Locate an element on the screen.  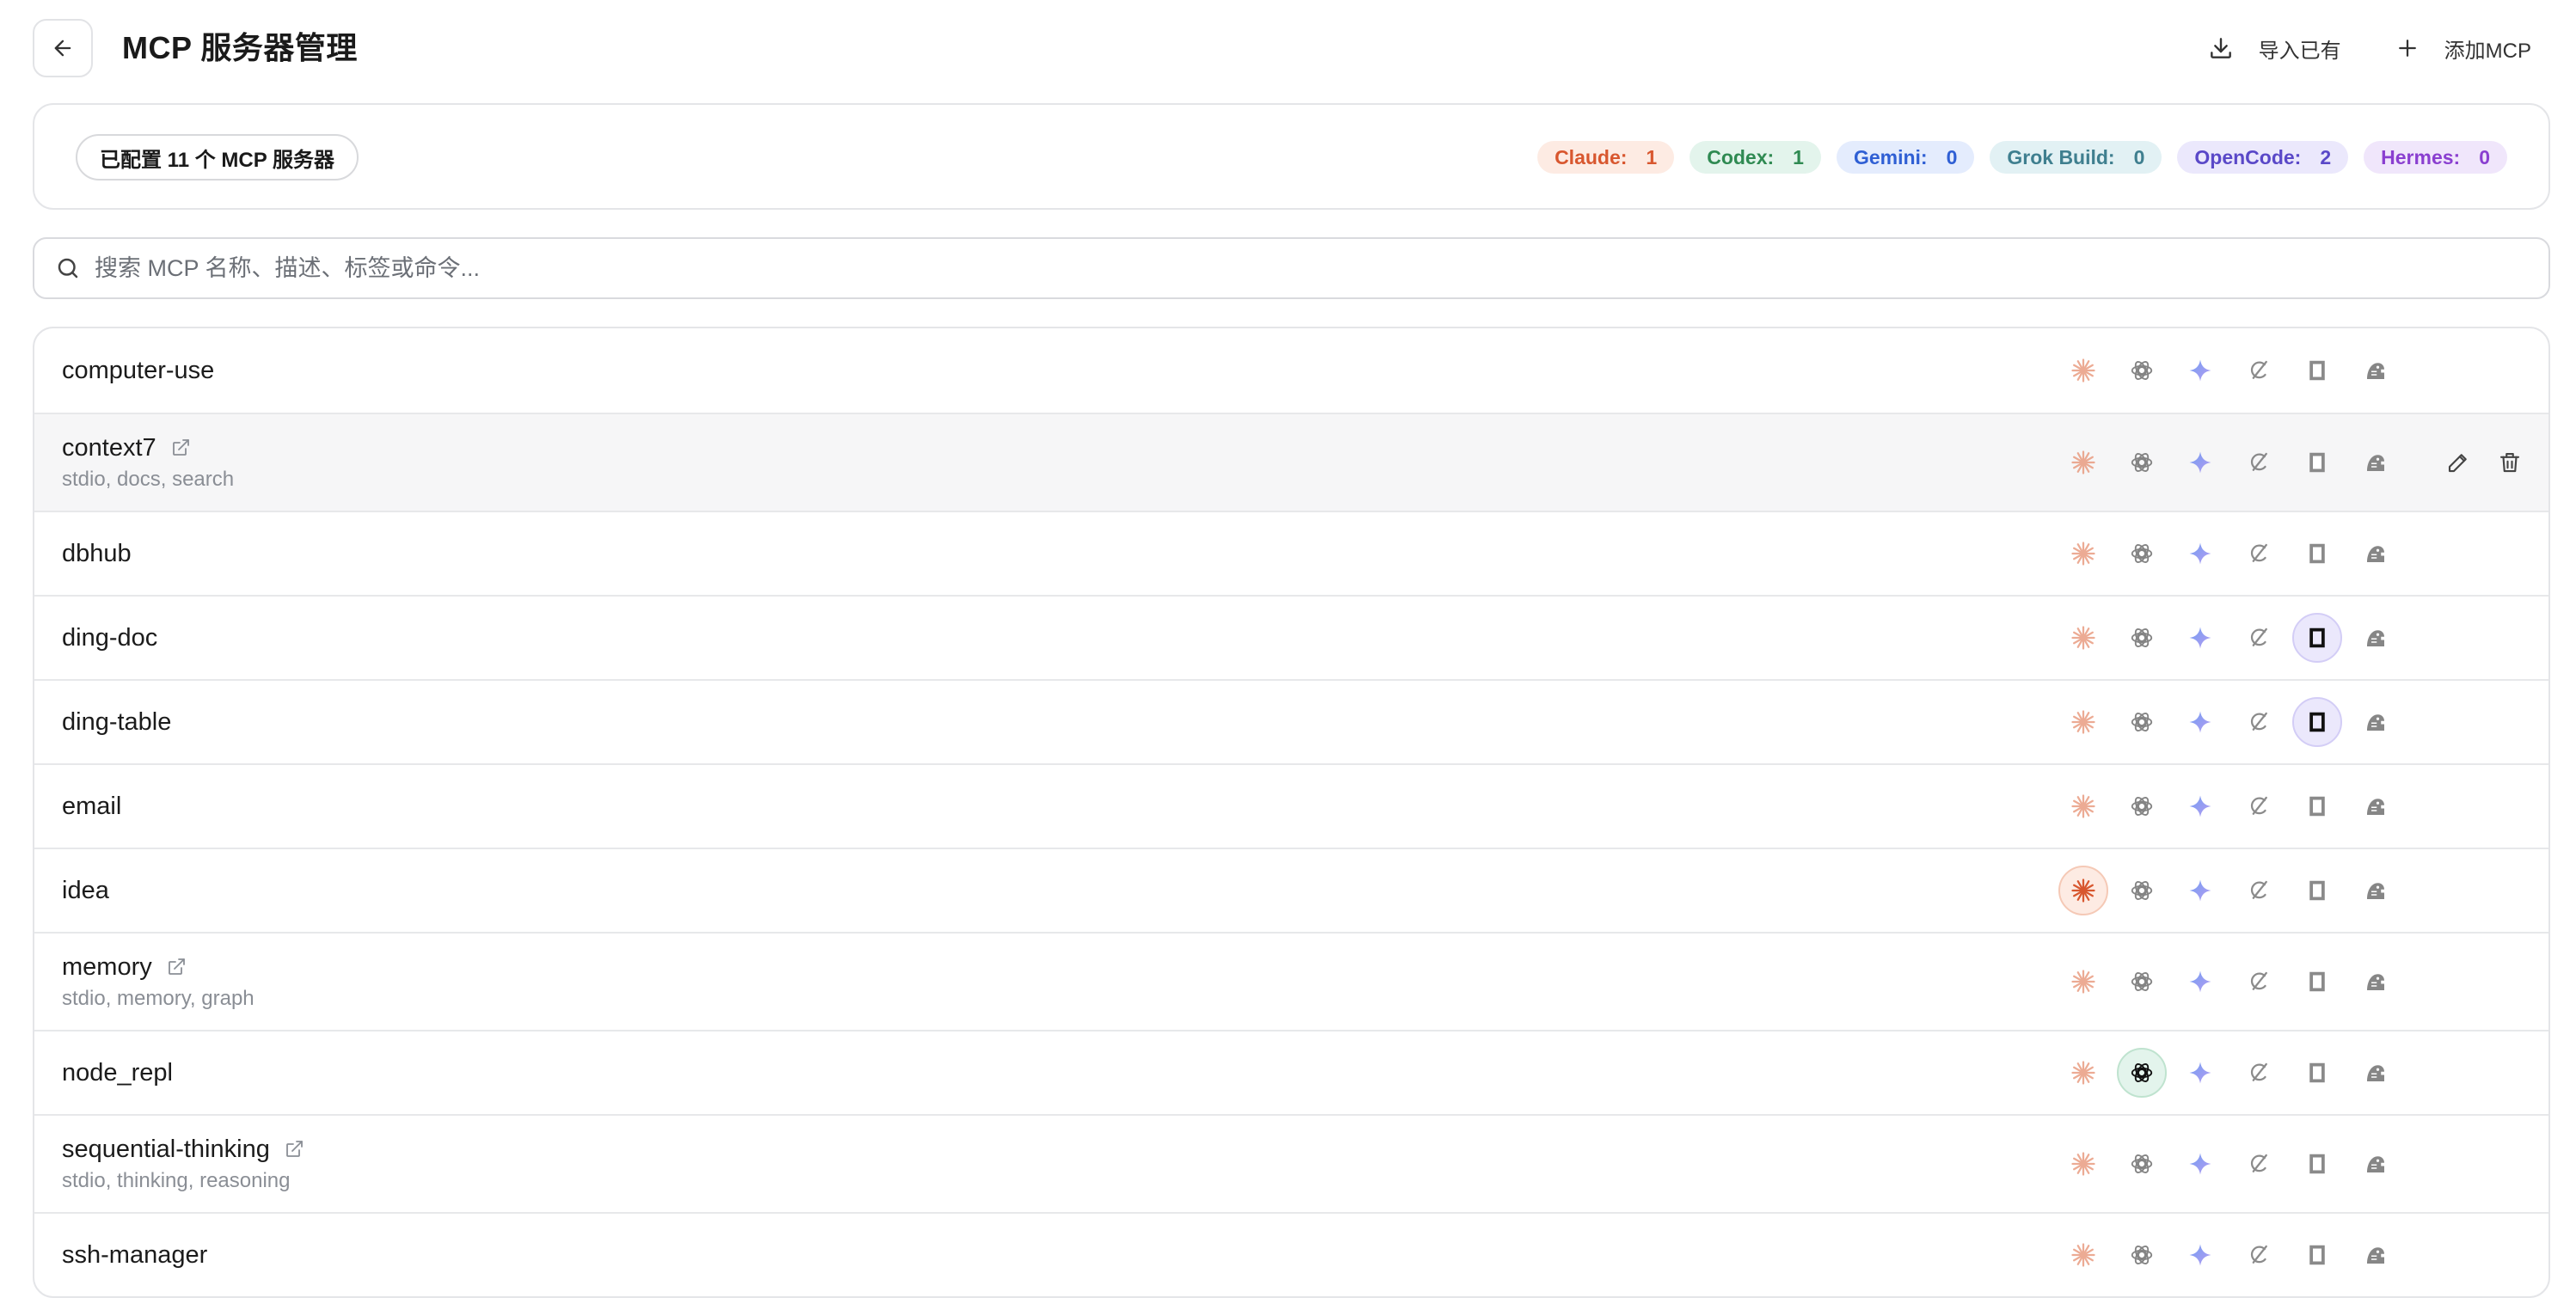
server-row: email is located at coordinates (1291, 805).